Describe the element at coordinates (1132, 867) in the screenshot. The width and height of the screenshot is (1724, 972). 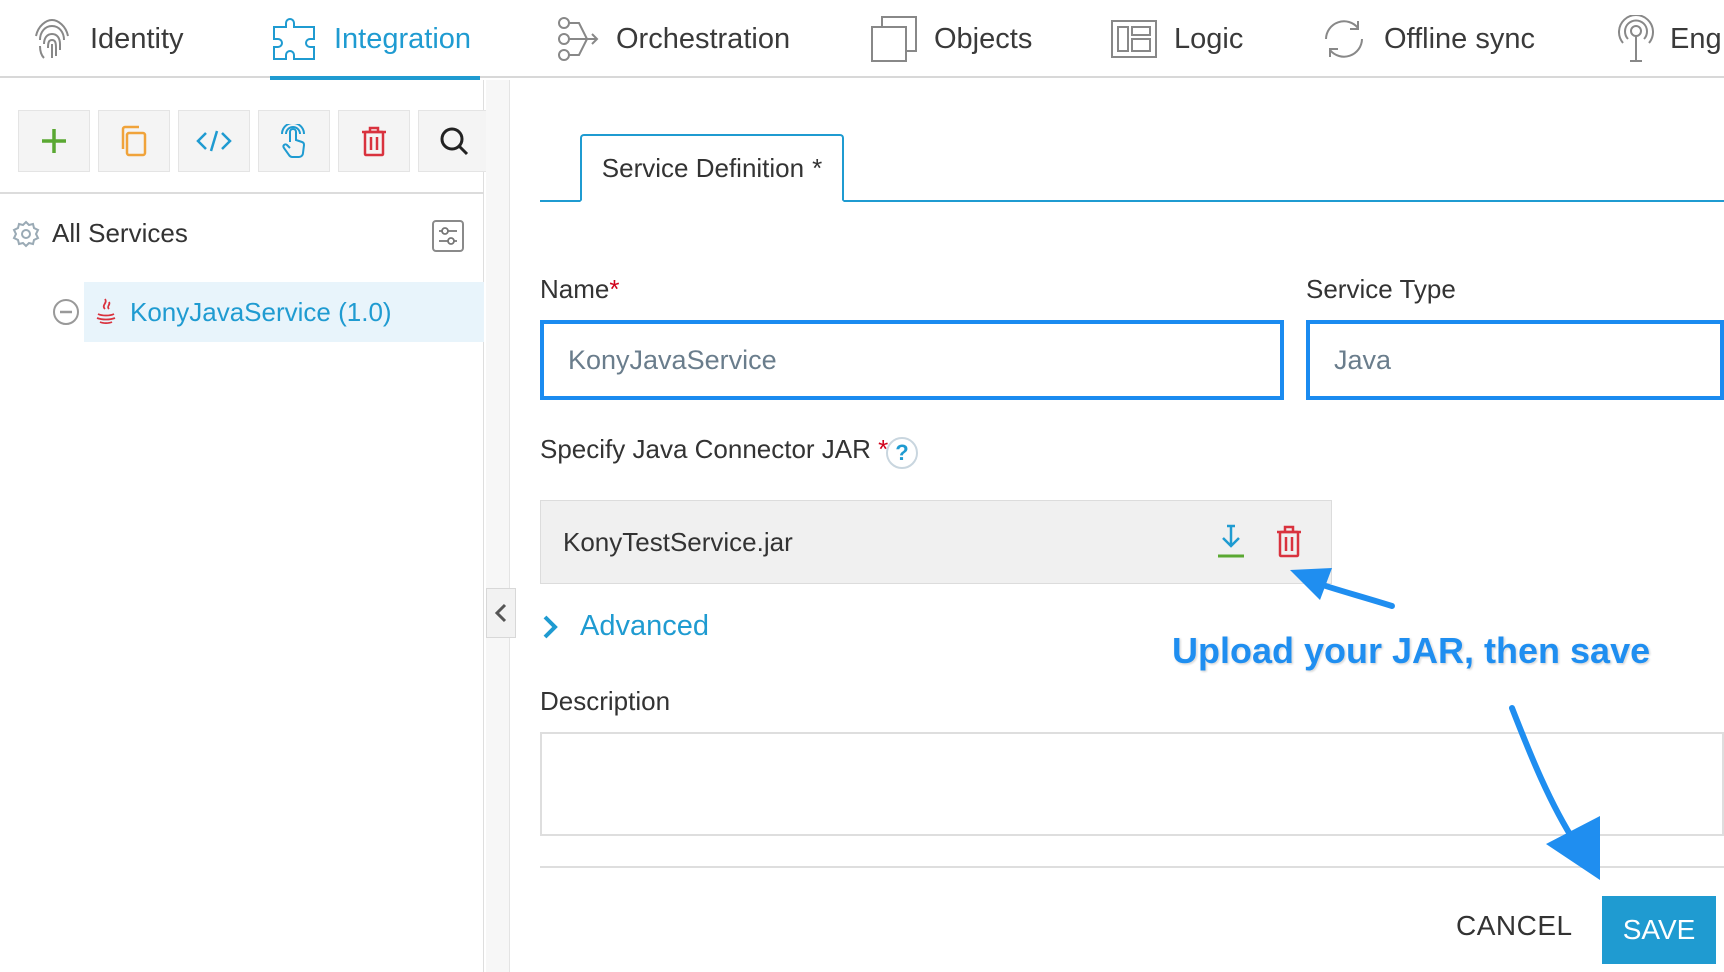
I see `footer-divider` at that location.